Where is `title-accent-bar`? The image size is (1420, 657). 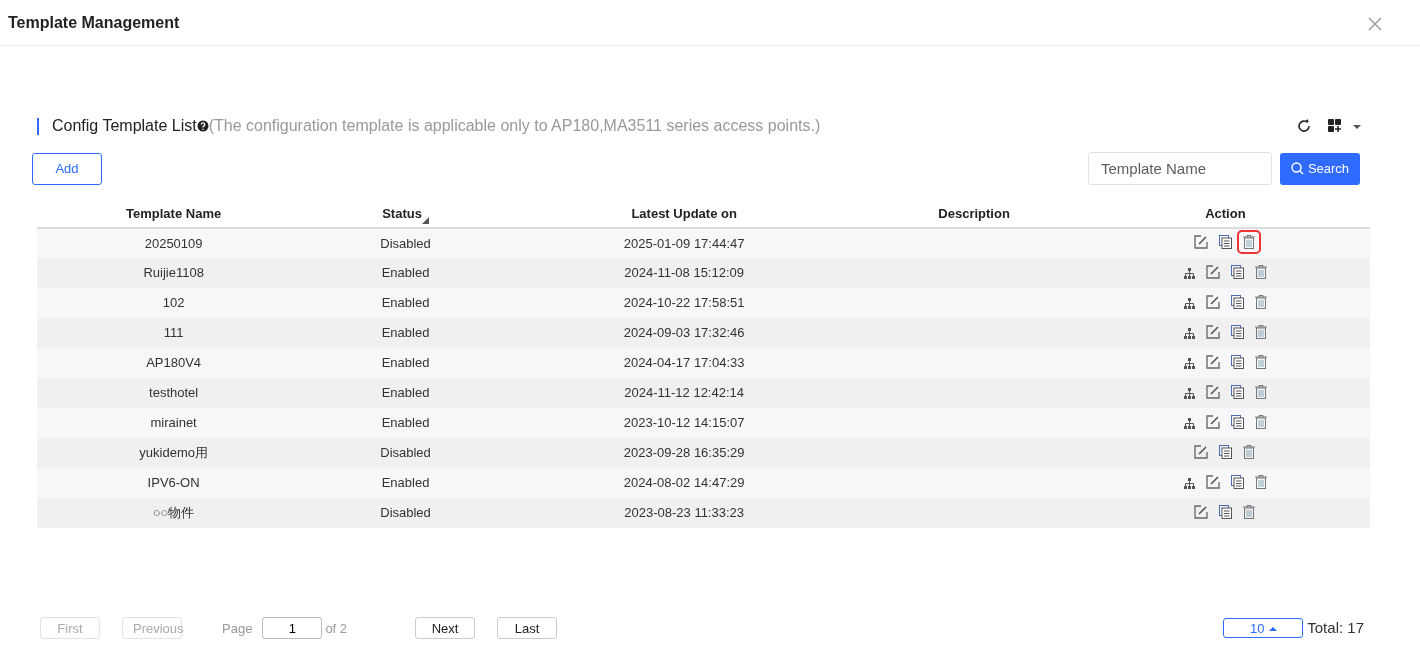
title-accent-bar is located at coordinates (38, 126).